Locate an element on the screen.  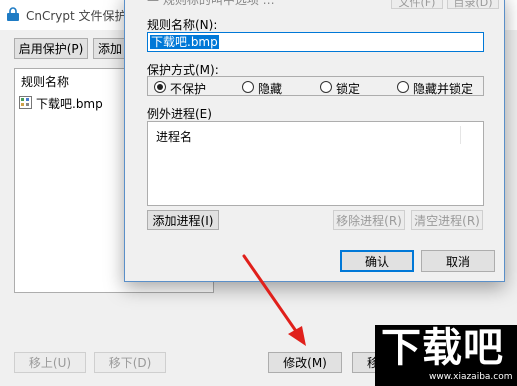
rule-name-label: 规则名称(N): is located at coordinates (182, 25).